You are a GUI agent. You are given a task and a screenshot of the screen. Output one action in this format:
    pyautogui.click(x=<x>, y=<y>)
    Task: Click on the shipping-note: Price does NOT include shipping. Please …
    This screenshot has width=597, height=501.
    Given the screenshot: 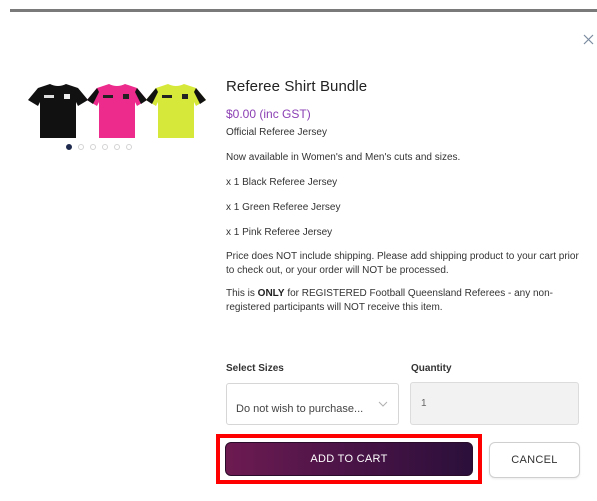 What is the action you would take?
    pyautogui.click(x=402, y=263)
    